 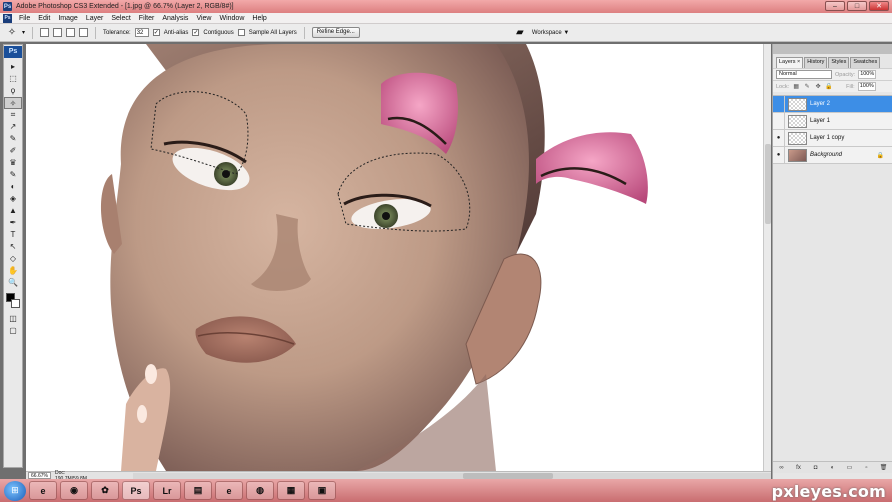 I want to click on anti-alias-checkbox: ✓, so click(x=156, y=32).